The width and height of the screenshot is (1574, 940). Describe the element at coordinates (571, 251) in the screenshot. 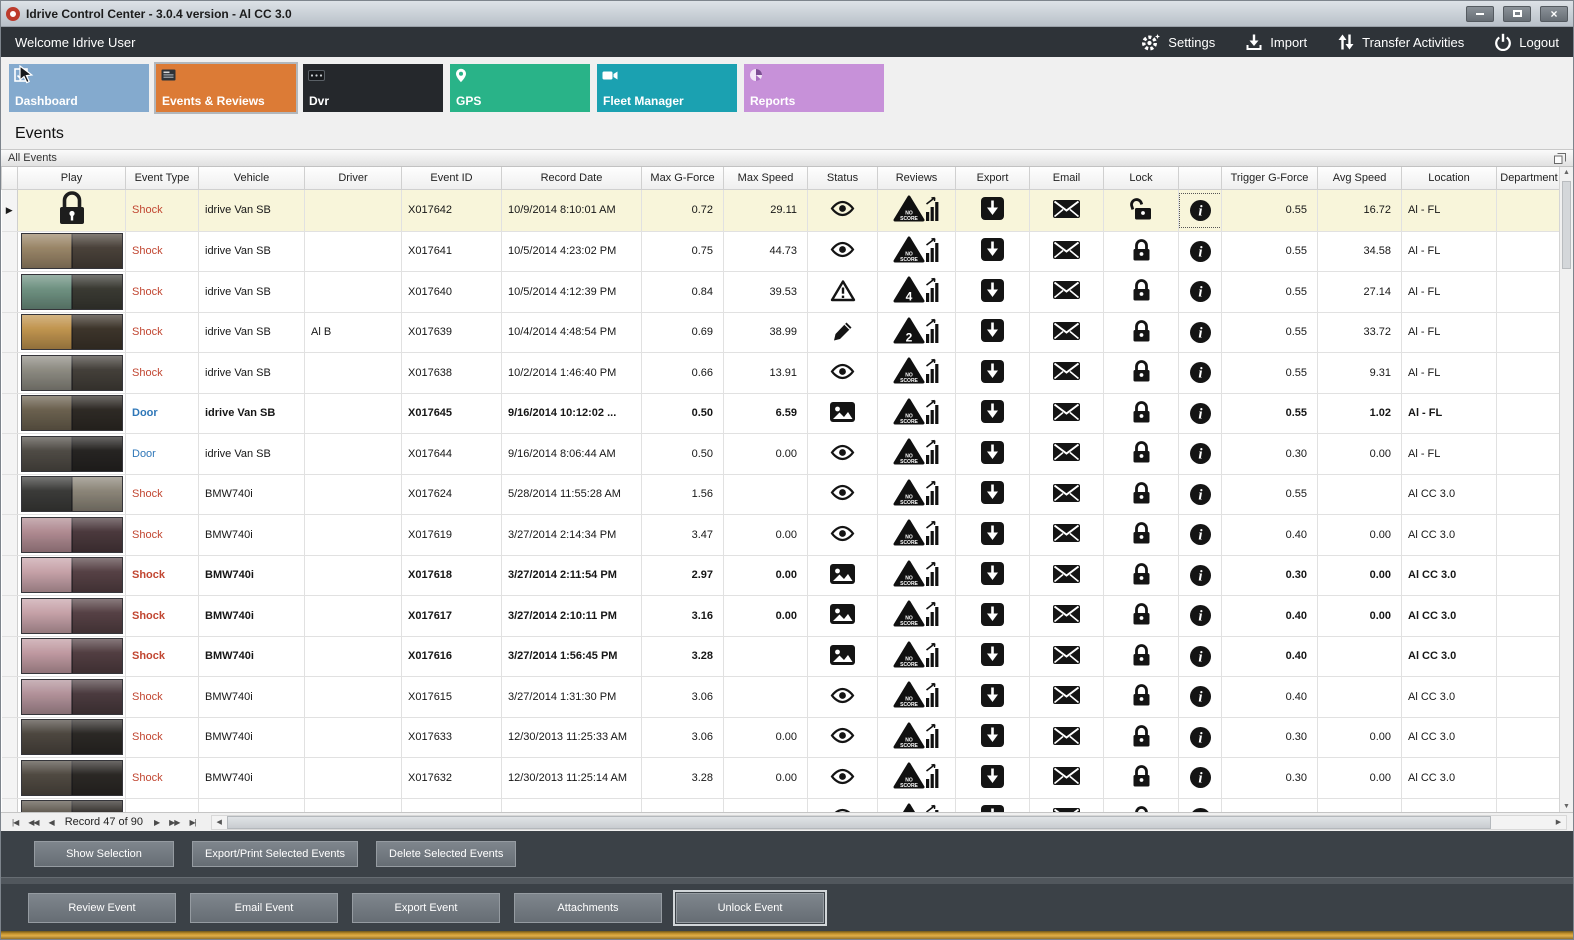

I see `record-date-cell: 10/5/2014 4:23:02 PM` at that location.